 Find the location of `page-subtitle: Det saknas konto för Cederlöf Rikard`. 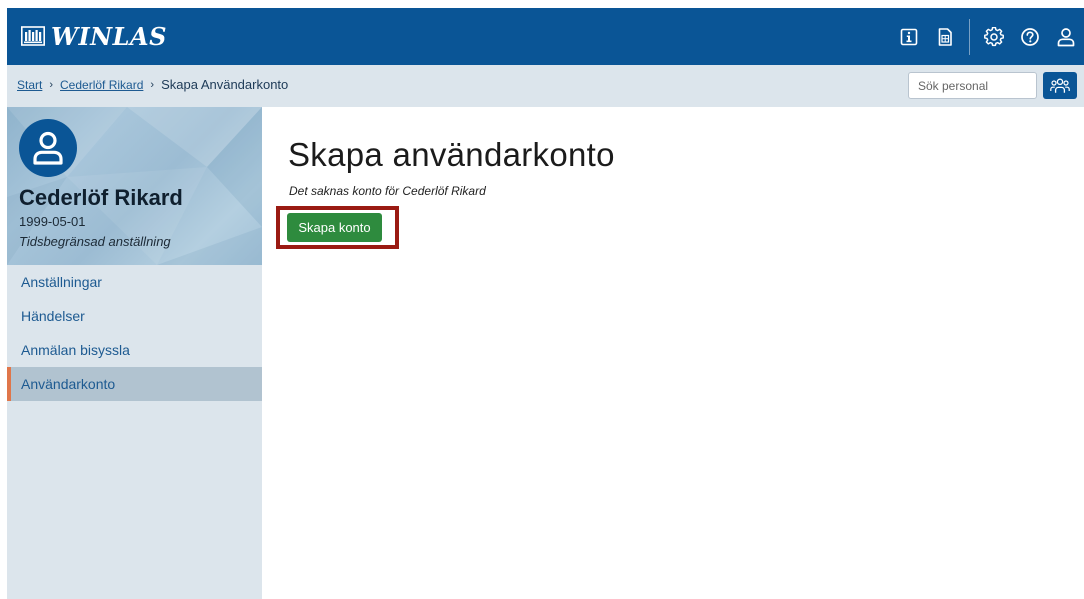

page-subtitle: Det saknas konto för Cederlöf Rikard is located at coordinates (387, 191).